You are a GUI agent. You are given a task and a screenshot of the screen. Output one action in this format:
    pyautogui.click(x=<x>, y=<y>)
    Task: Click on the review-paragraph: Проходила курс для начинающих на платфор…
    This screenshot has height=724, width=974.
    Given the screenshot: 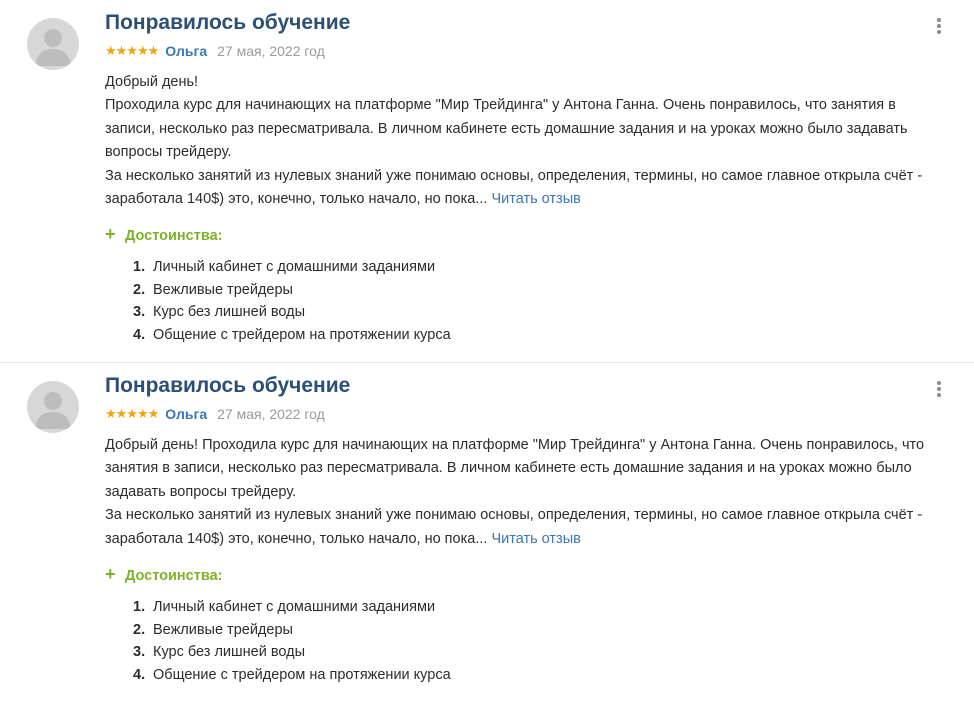 What is the action you would take?
    pyautogui.click(x=506, y=129)
    